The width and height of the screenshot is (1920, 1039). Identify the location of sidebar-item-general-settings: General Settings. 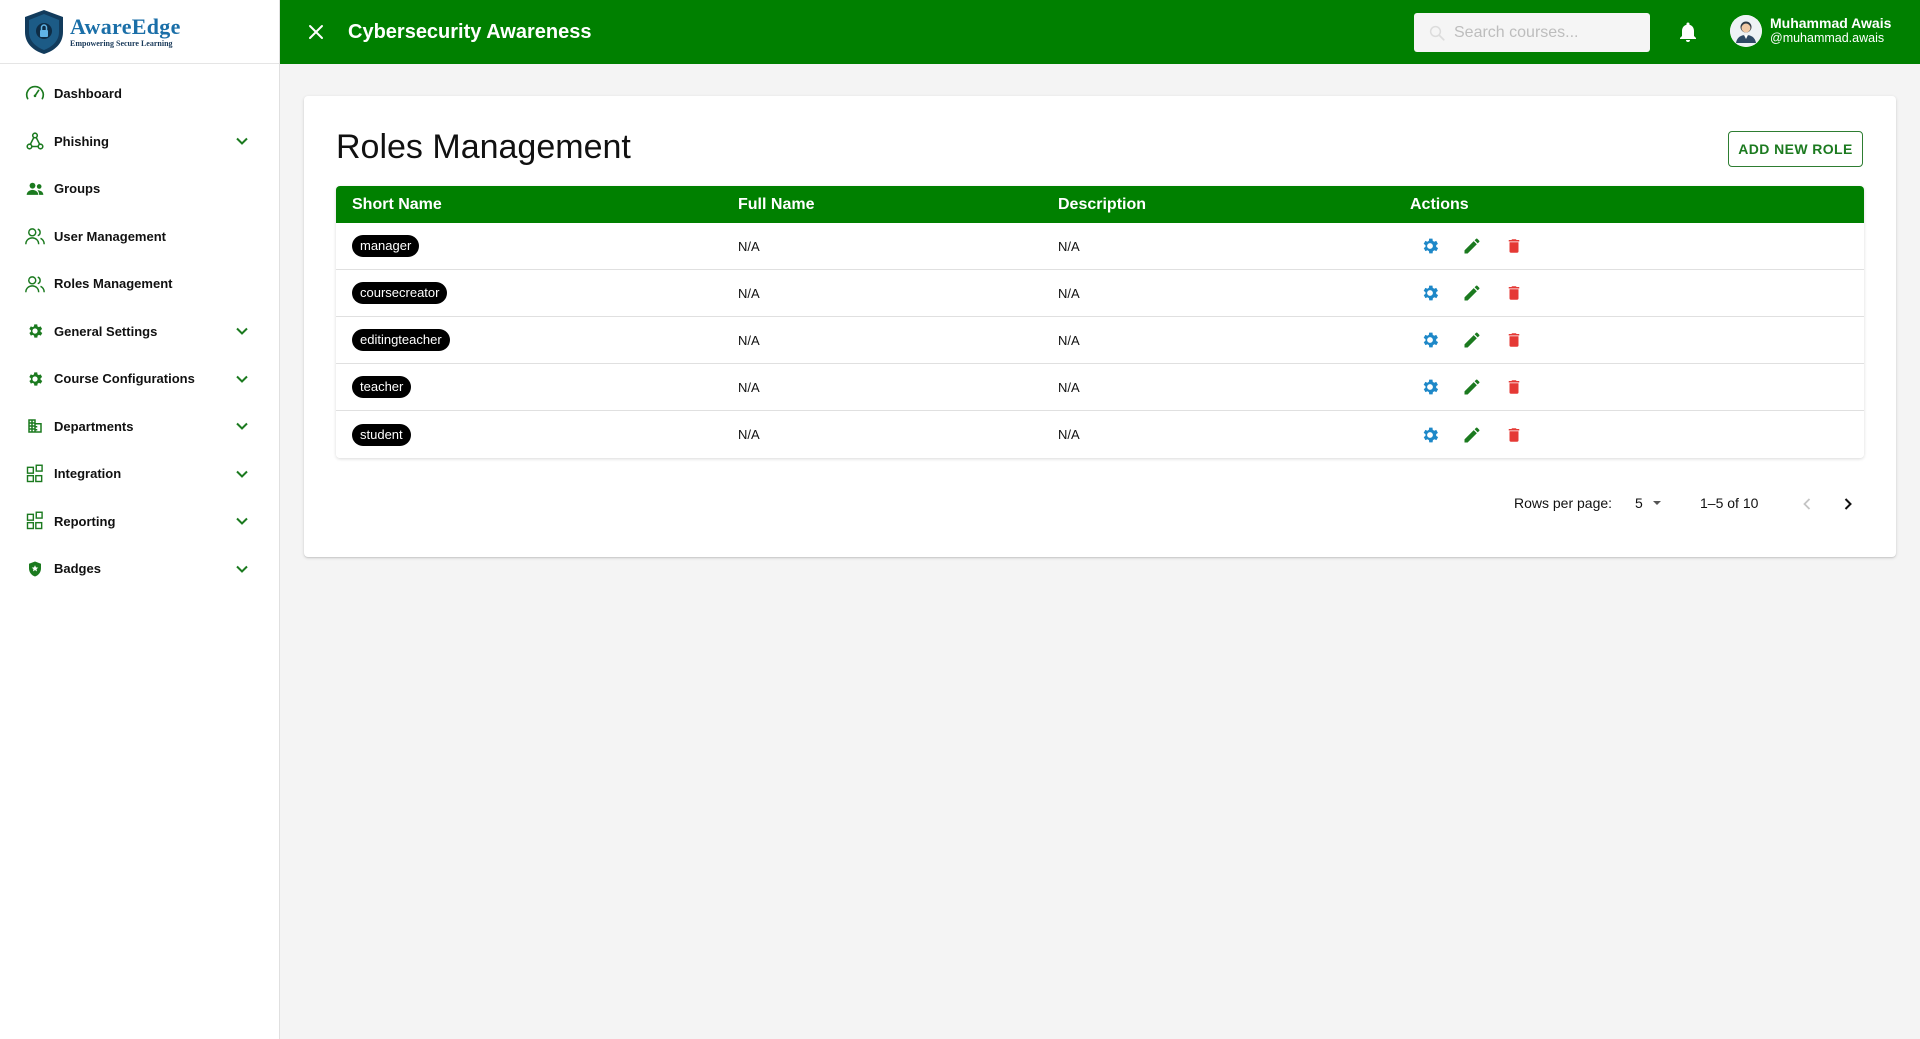
(139, 332).